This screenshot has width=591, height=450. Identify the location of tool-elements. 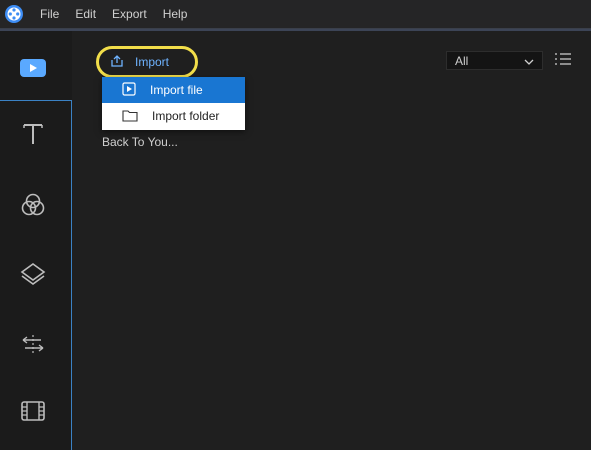
(33, 412).